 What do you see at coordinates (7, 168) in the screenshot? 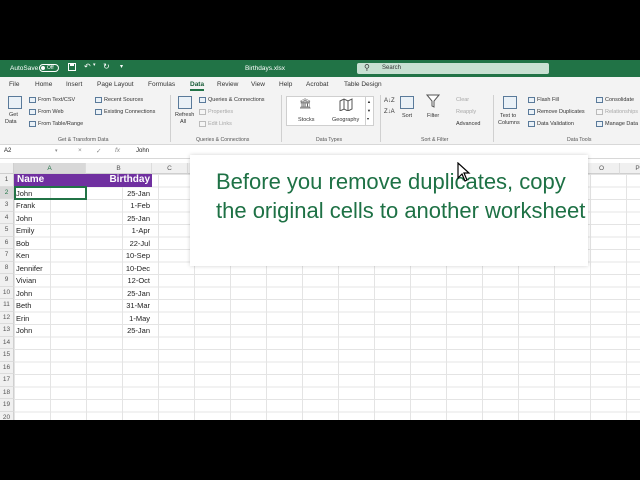
I see `select-all-corner` at bounding box center [7, 168].